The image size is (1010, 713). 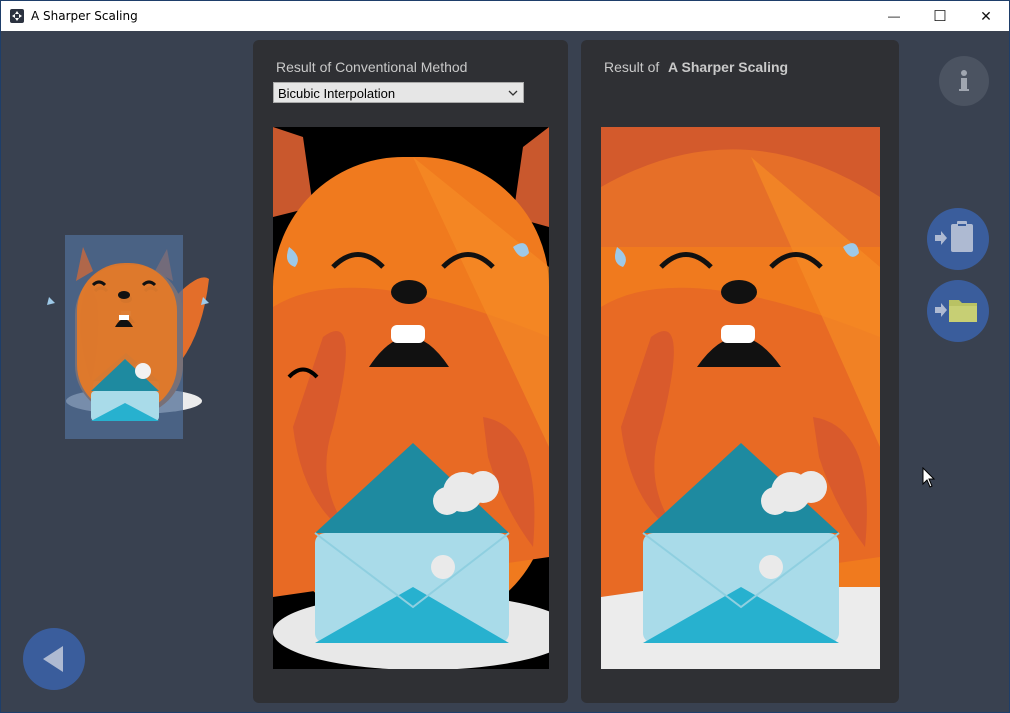 I want to click on back-button, so click(x=54, y=659).